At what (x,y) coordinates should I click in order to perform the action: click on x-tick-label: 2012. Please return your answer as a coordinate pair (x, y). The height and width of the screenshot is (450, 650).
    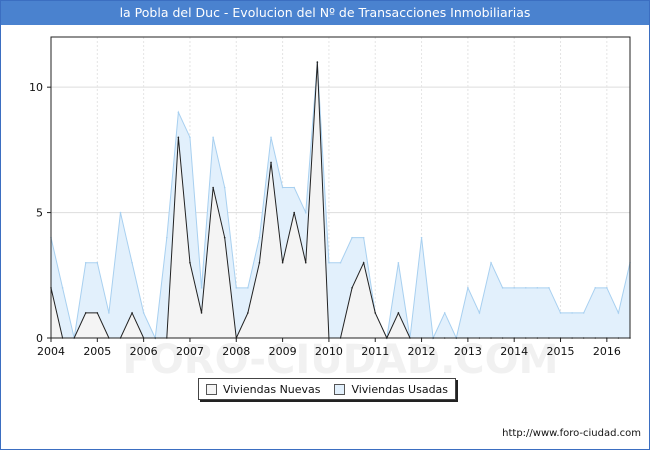
    Looking at the image, I should click on (422, 351).